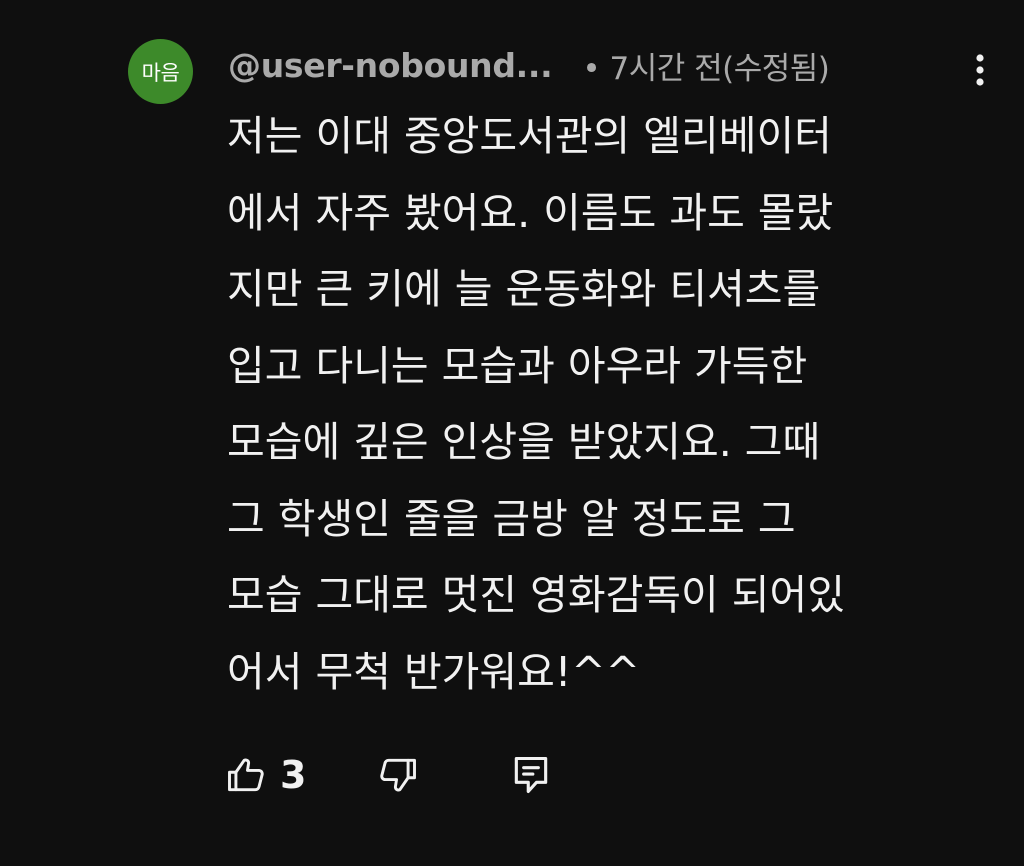 This screenshot has width=1024, height=866. Describe the element at coordinates (706, 65) in the screenshot. I see `comment-timestamp: • 7시간 전(수정됨)` at that location.